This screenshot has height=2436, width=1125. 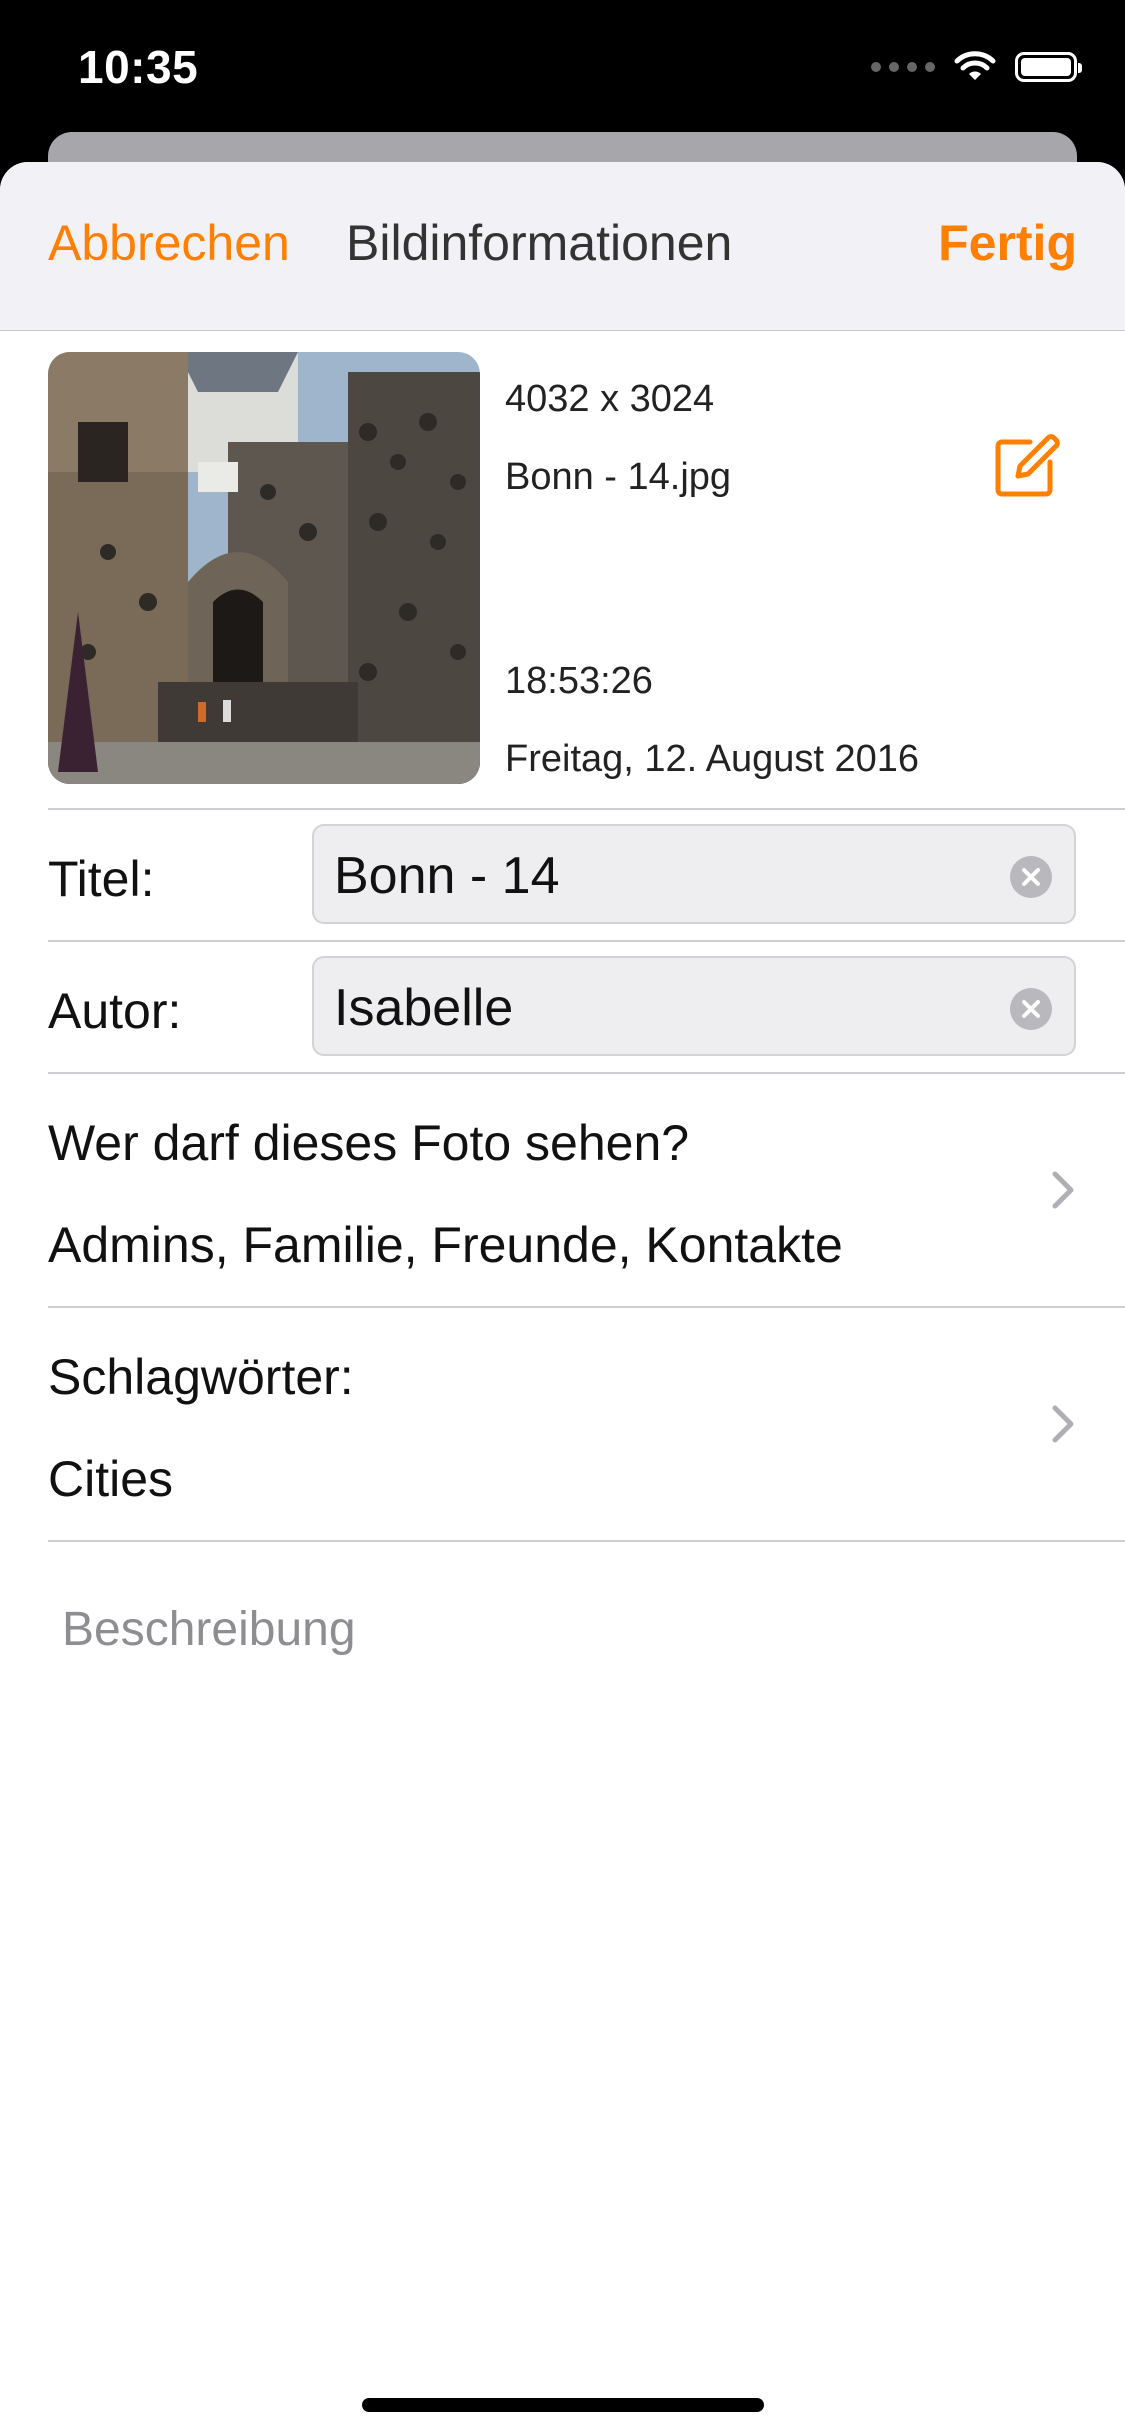 What do you see at coordinates (101, 879) in the screenshot?
I see `title-label: Titel:` at bounding box center [101, 879].